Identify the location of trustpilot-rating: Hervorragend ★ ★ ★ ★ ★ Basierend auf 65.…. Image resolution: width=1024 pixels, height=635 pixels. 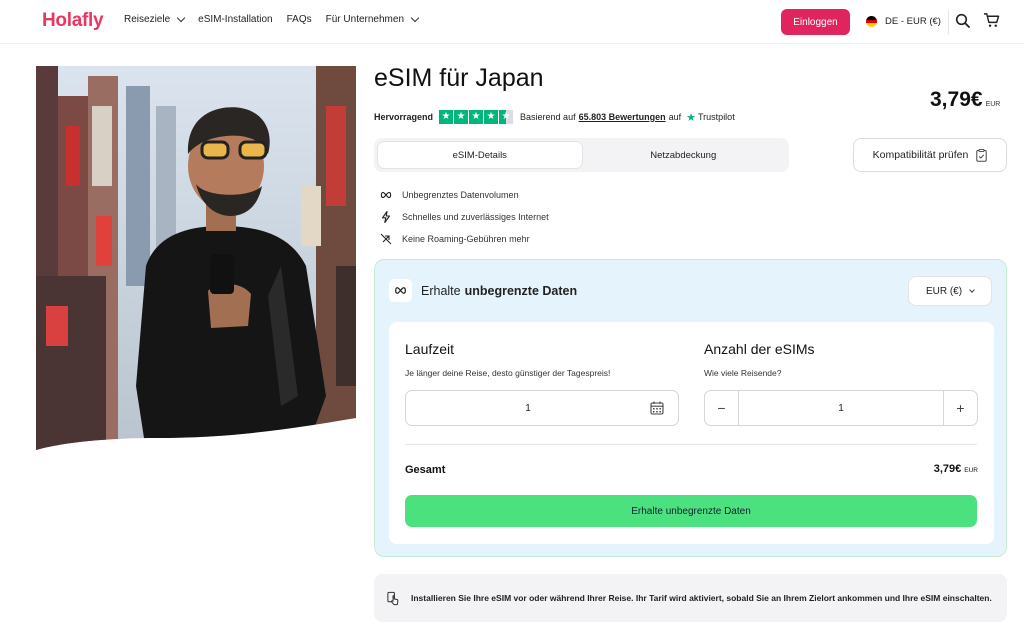
(554, 117).